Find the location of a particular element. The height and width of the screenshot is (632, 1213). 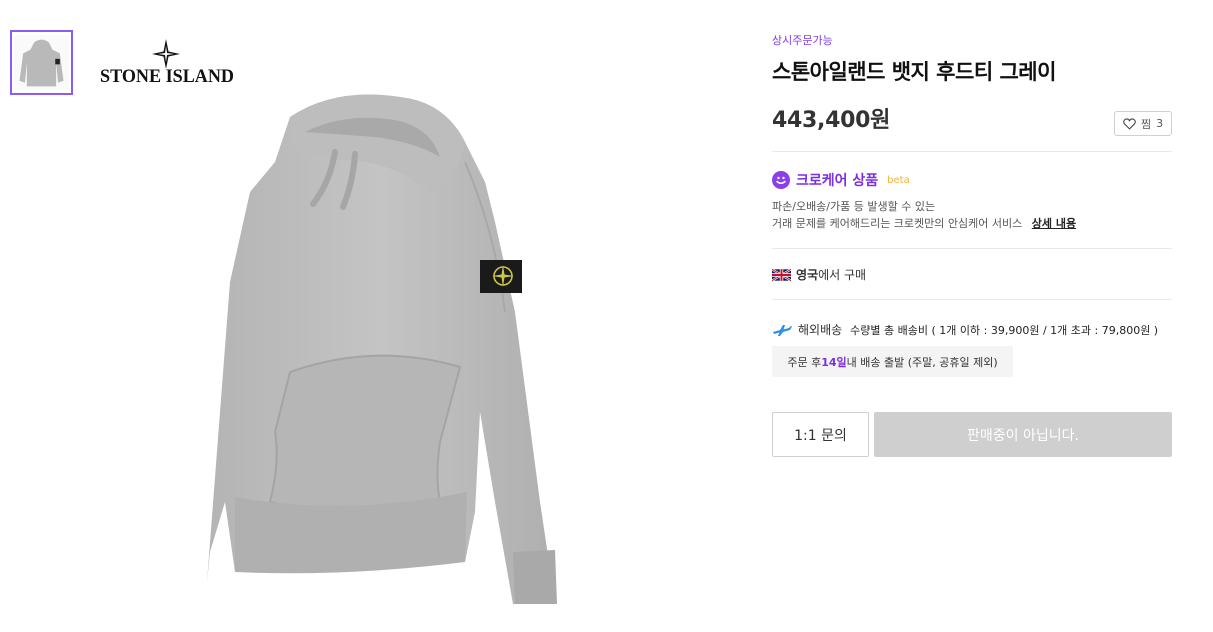

airplane-icon is located at coordinates (782, 330).